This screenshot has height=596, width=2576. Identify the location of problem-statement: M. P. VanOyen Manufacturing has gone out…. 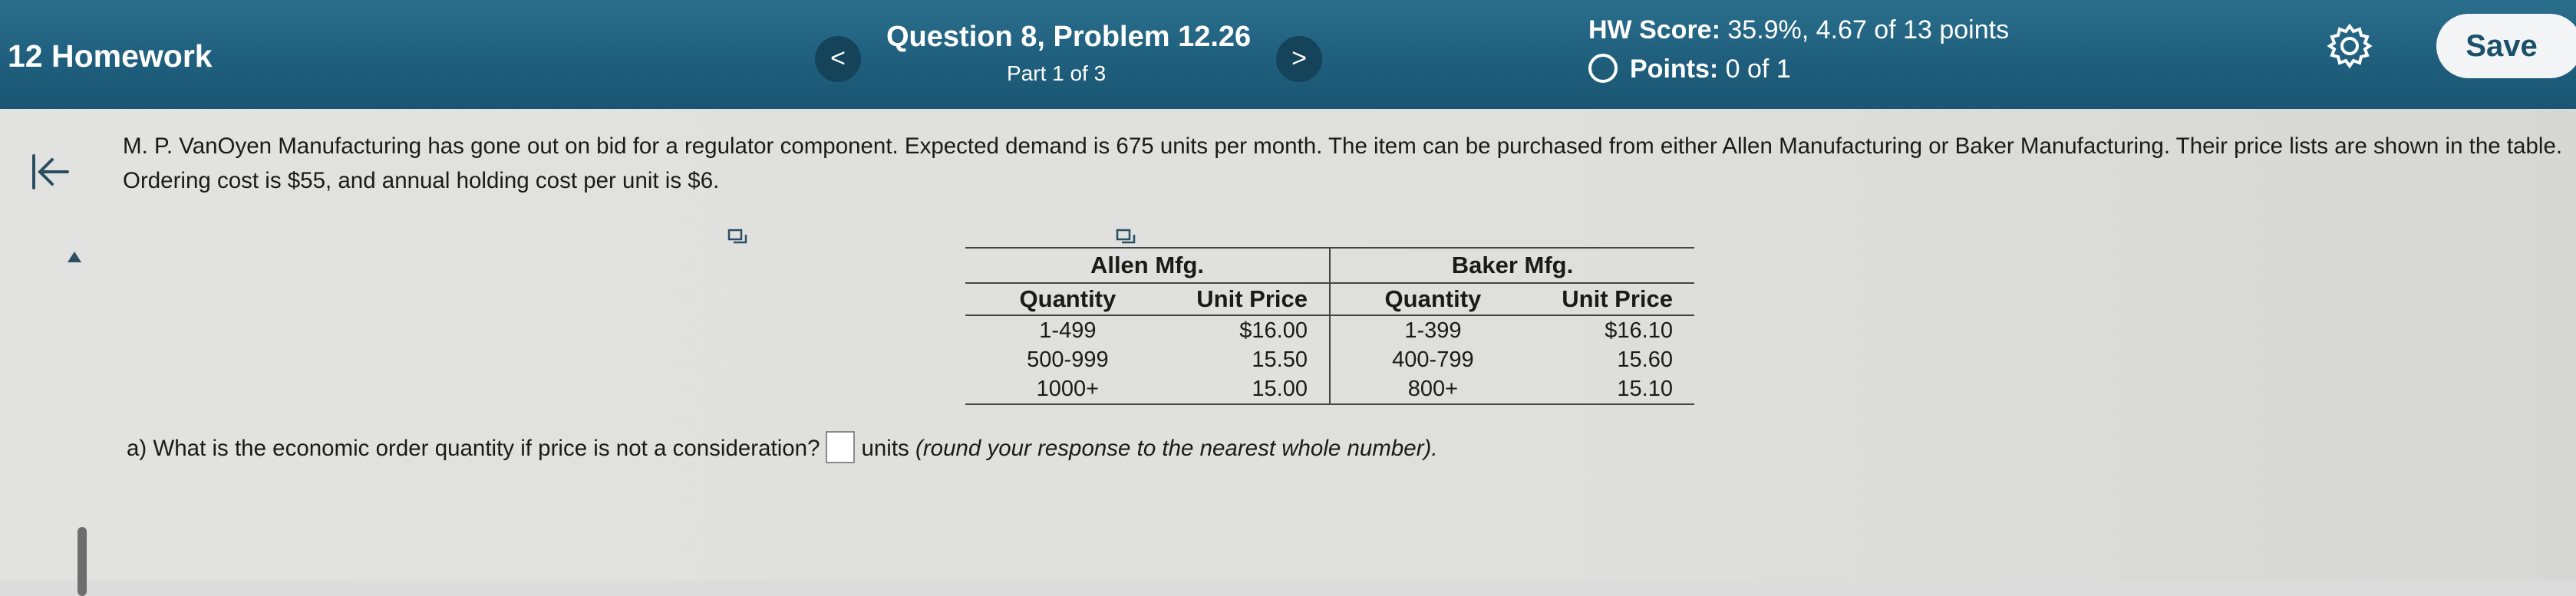
(1343, 163).